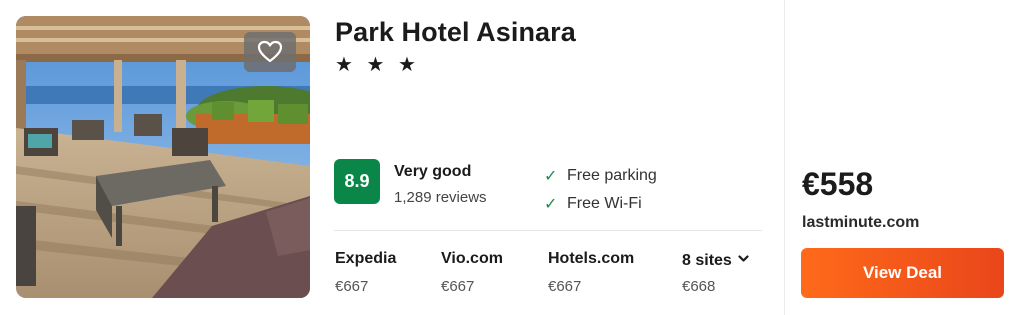 The width and height of the screenshot is (1024, 315). I want to click on more-sites-dropdown: 8 sites €668, so click(715, 273).